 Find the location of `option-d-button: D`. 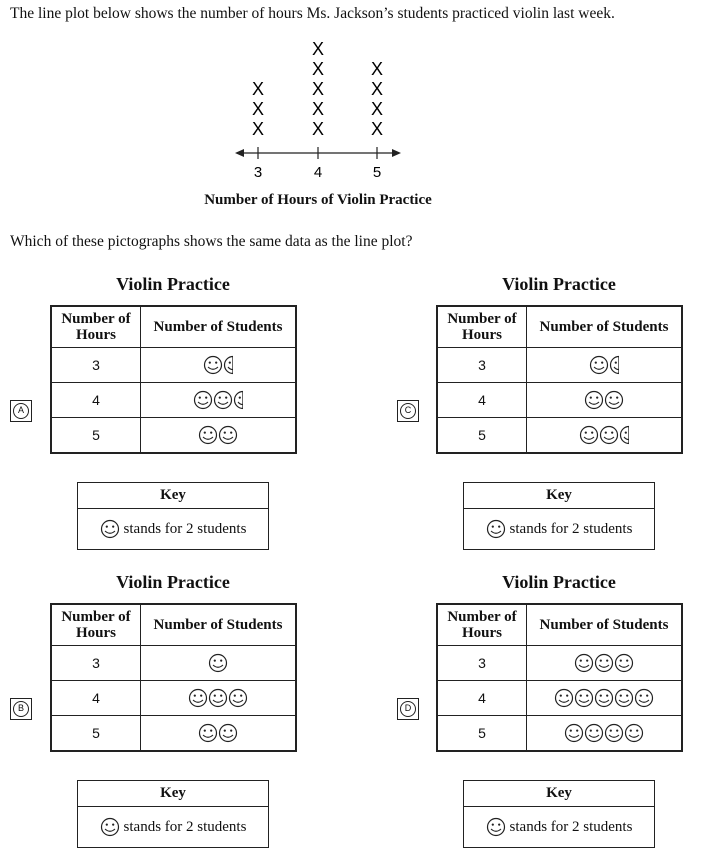

option-d-button: D is located at coordinates (408, 709).